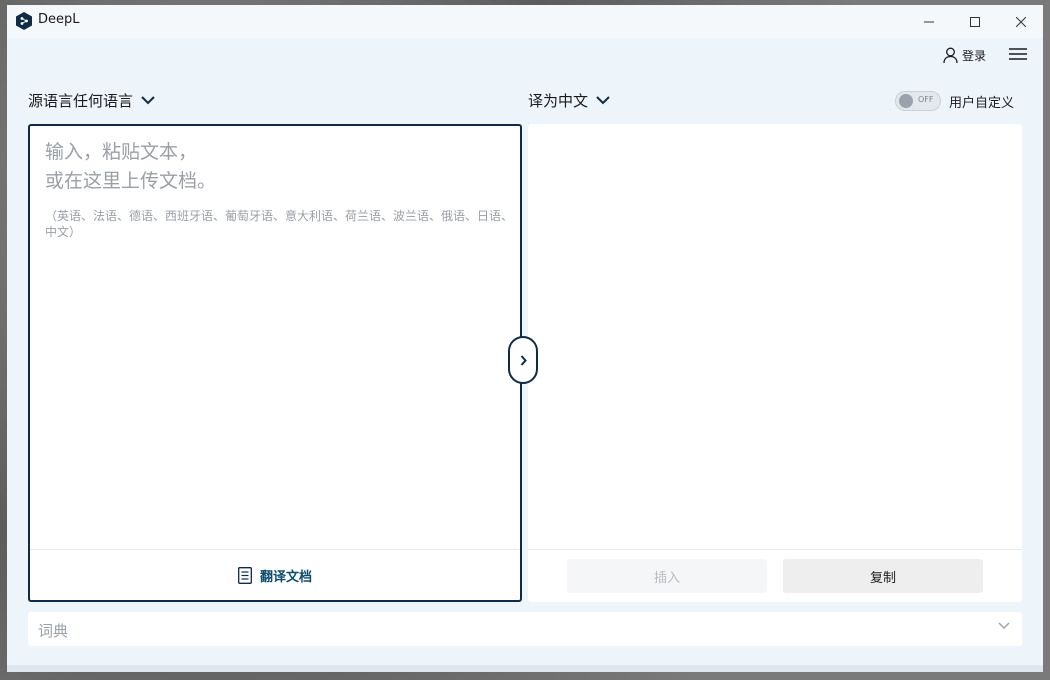 This screenshot has width=1050, height=680. What do you see at coordinates (131, 166) in the screenshot?
I see `source-placeholder: 输入，粘贴文本， 或在这里上传文档。` at bounding box center [131, 166].